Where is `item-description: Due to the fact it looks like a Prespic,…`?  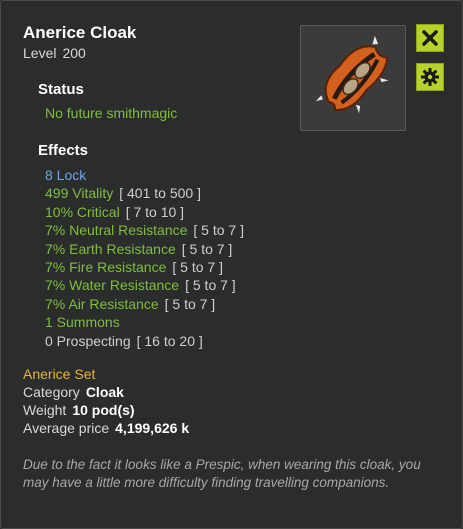 item-description: Due to the fact it looks like a Prespic,… is located at coordinates (222, 473).